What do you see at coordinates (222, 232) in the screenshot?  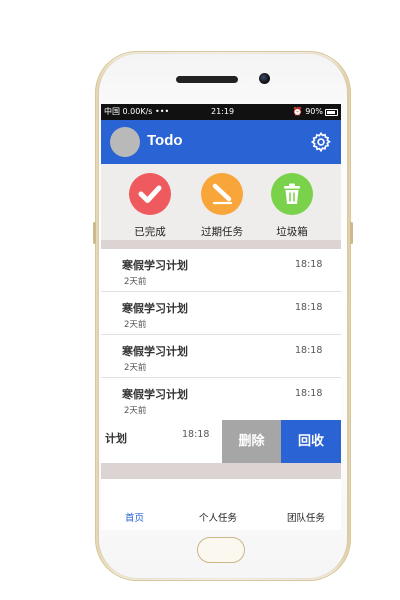 I see `quick-action-label: 过期任务` at bounding box center [222, 232].